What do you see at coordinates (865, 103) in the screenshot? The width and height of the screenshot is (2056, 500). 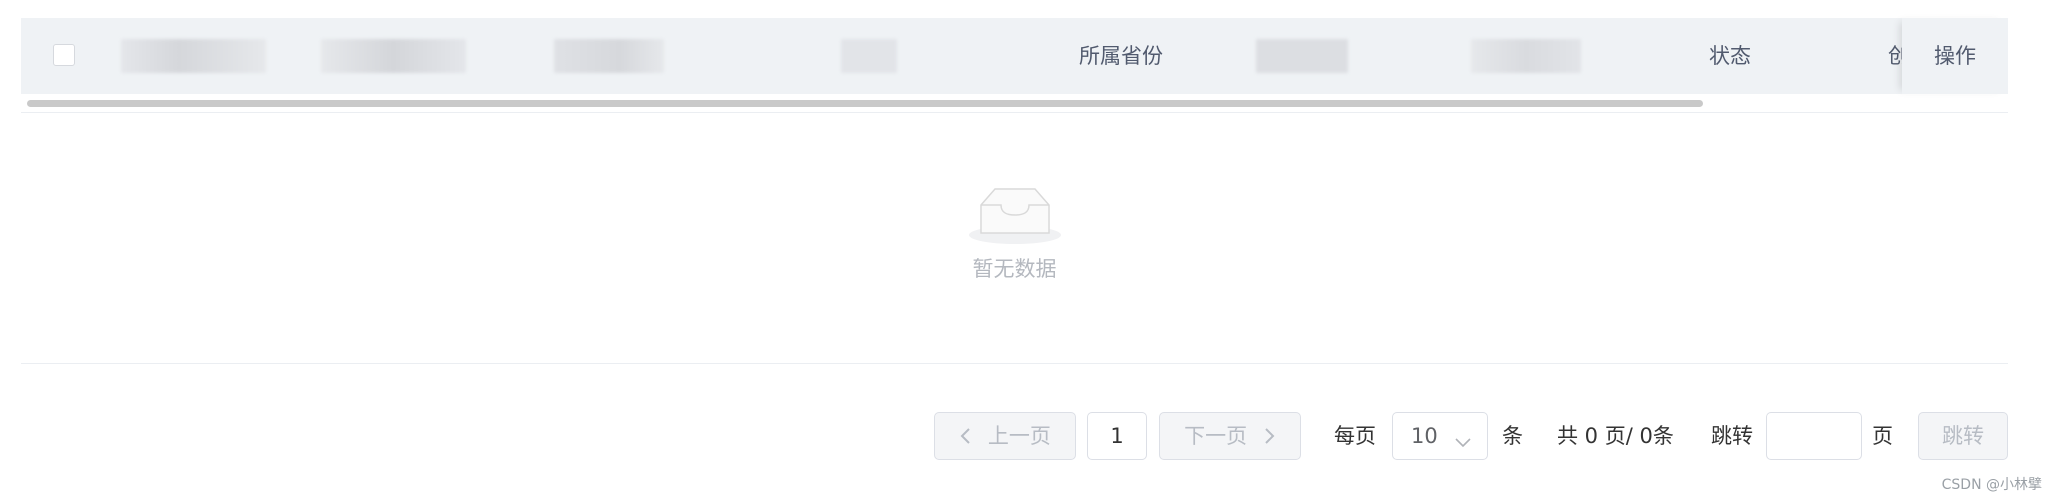 I see `horizontal-scrollbar` at bounding box center [865, 103].